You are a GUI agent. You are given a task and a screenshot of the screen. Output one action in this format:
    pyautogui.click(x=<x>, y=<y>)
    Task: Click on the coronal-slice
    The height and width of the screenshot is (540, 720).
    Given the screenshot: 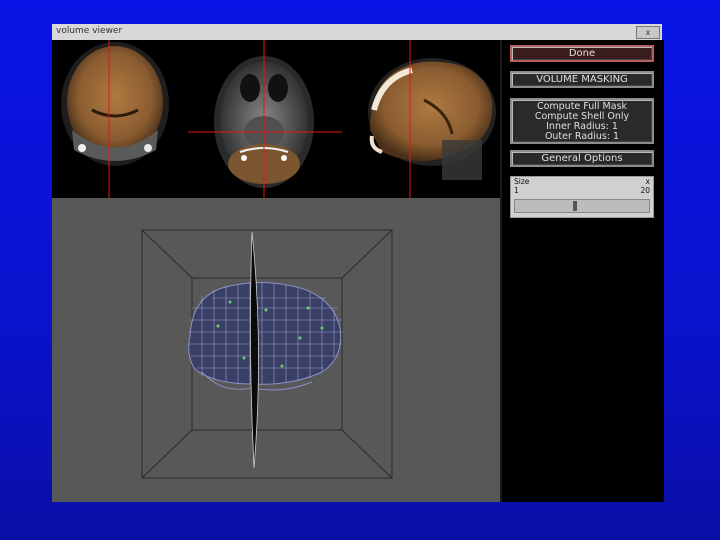 What is the action you would take?
    pyautogui.click(x=115, y=104)
    